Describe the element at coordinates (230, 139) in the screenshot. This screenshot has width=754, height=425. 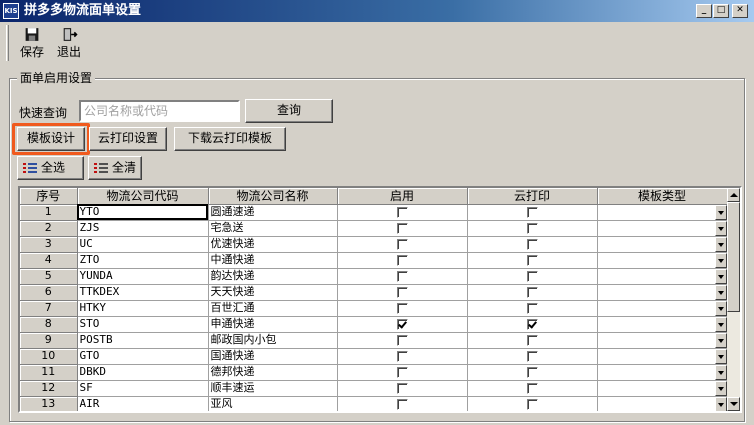
I see `download-cloud-template-button: 下载云打印模板` at that location.